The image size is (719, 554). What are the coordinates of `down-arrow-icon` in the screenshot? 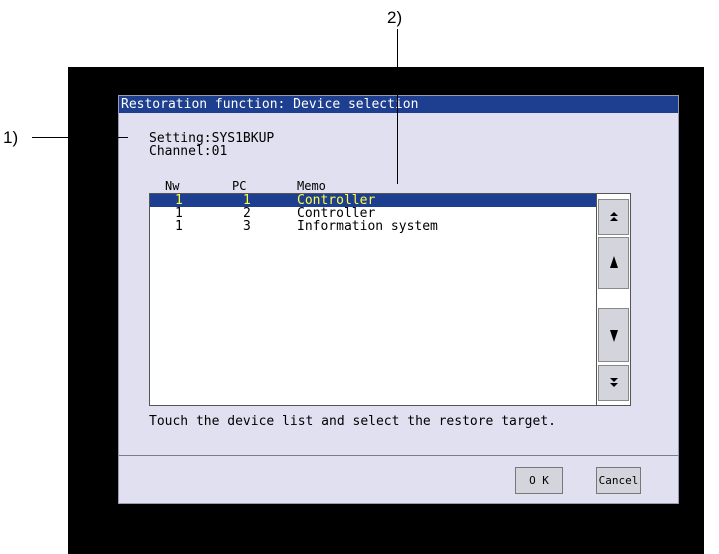 It's located at (613, 336).